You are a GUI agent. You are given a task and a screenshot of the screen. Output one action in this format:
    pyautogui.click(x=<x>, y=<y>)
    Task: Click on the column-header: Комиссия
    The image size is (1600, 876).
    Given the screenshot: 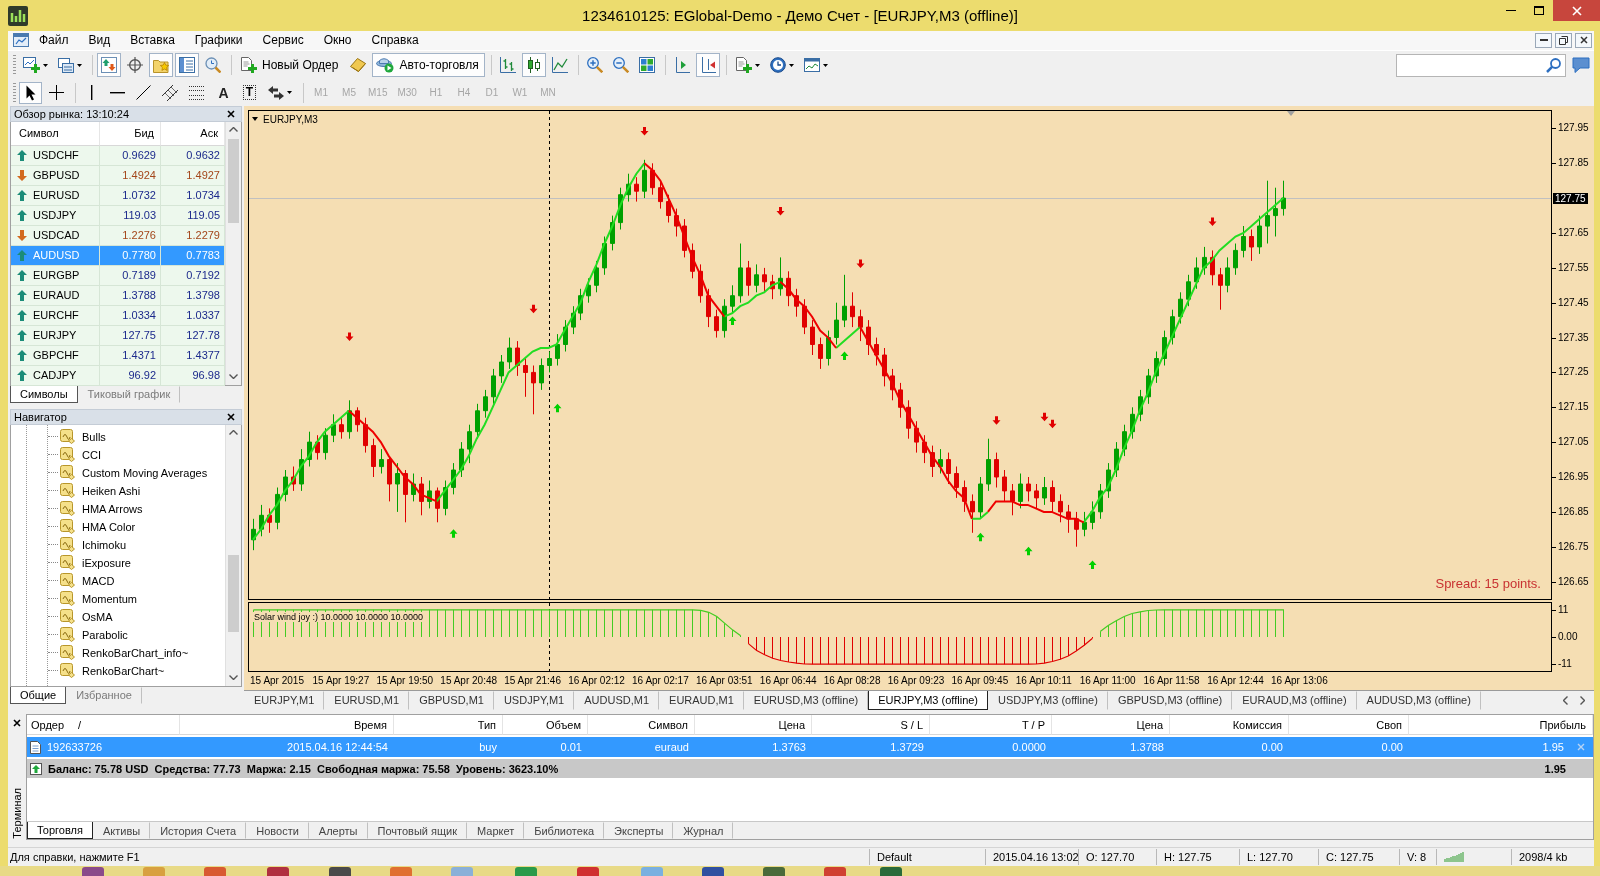 What is the action you would take?
    pyautogui.click(x=1229, y=725)
    